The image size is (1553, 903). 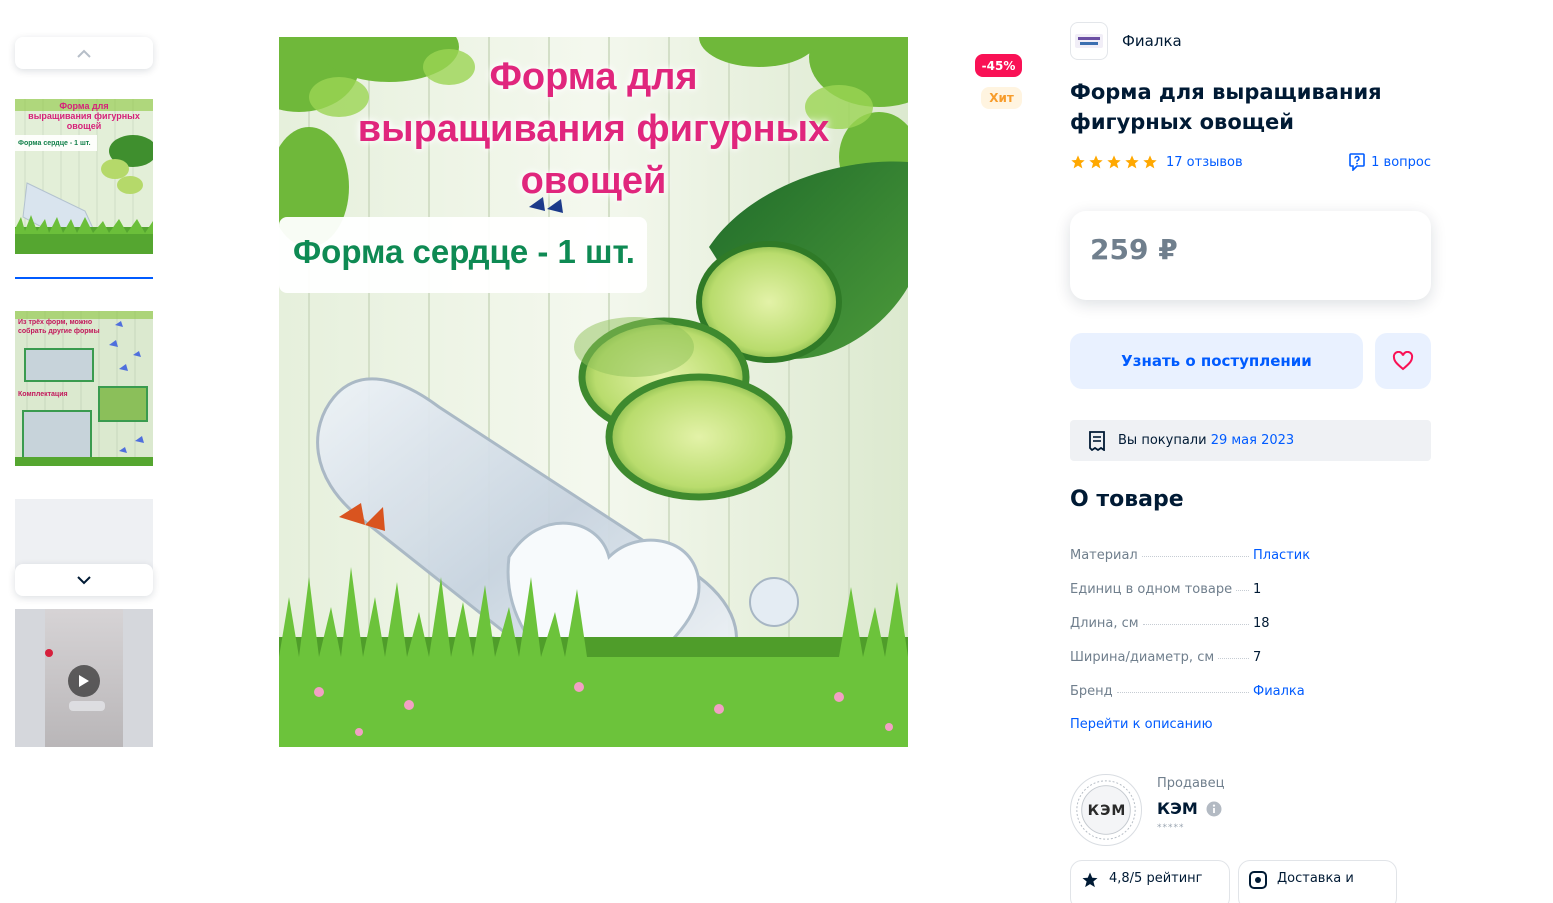 I want to click on brand-logo, so click(x=1089, y=41).